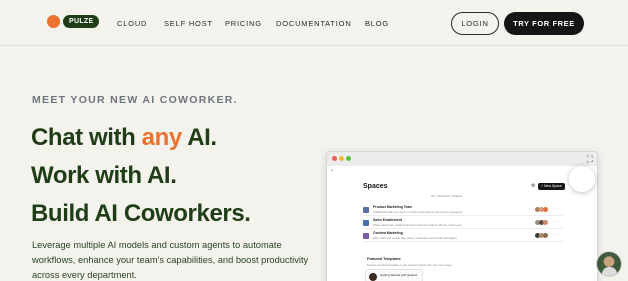 The image size is (628, 281). What do you see at coordinates (341, 158) in the screenshot?
I see `minimize-dot-icon` at bounding box center [341, 158].